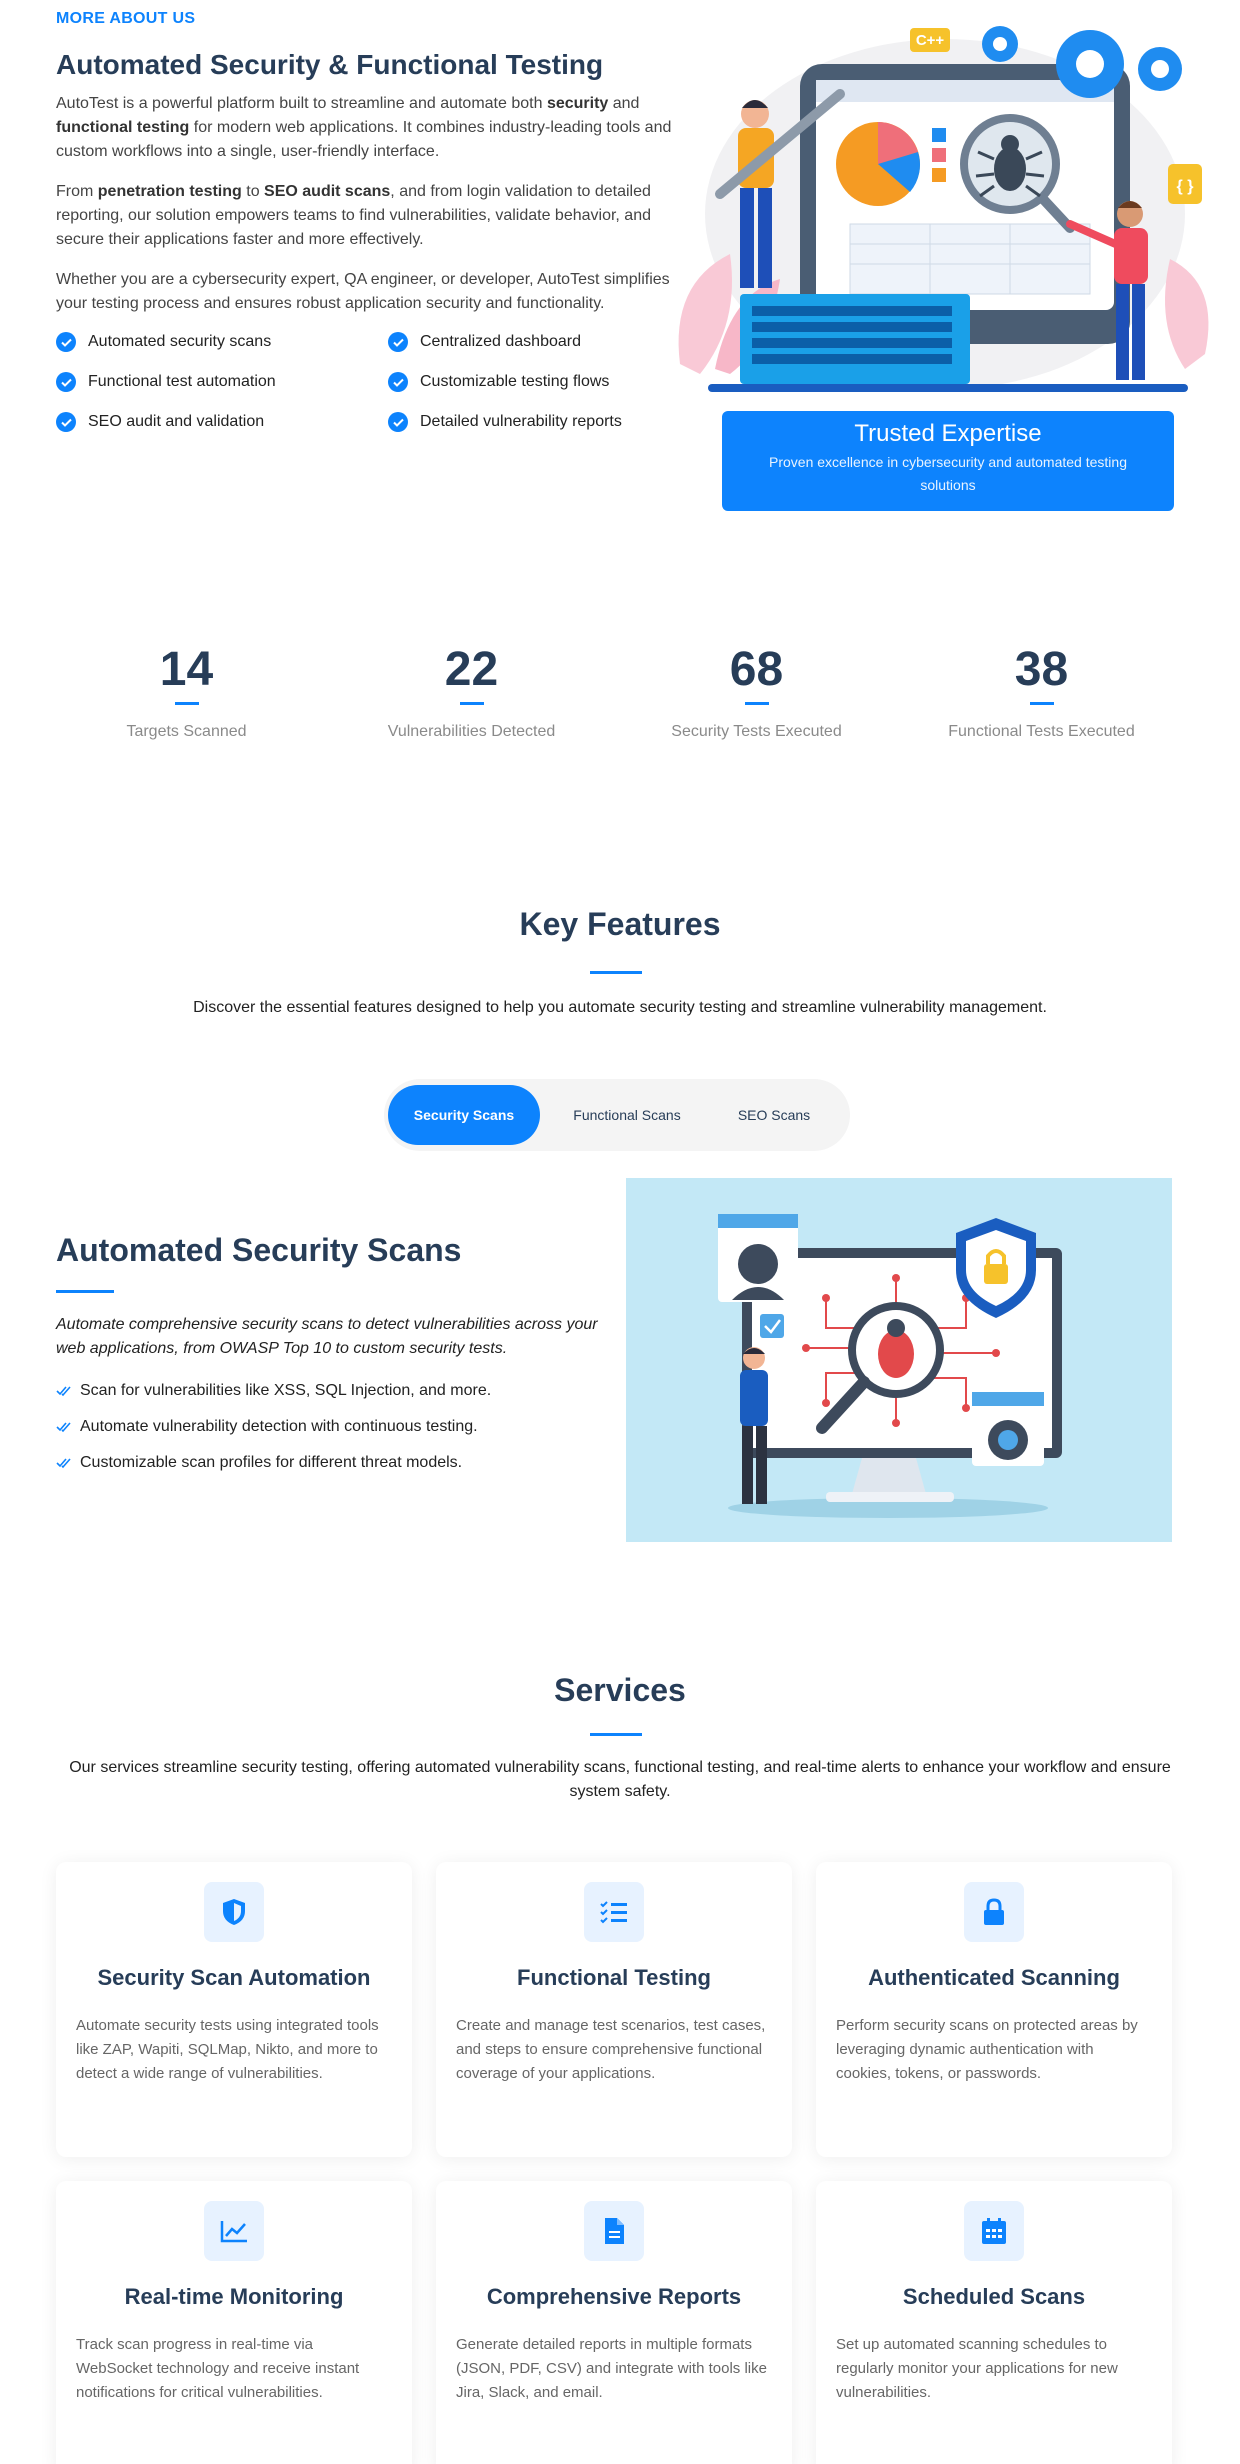 Image resolution: width=1240 pixels, height=2464 pixels. What do you see at coordinates (176, 421) in the screenshot?
I see `checklist-label: SEO audit and validation` at bounding box center [176, 421].